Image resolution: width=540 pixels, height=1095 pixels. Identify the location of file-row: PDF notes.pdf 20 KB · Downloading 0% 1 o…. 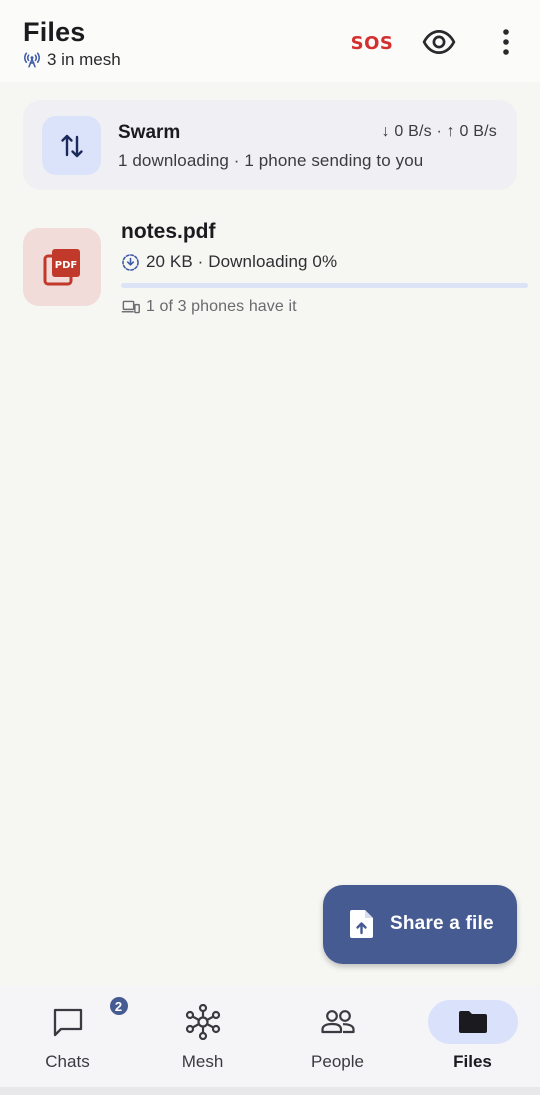
(275, 270).